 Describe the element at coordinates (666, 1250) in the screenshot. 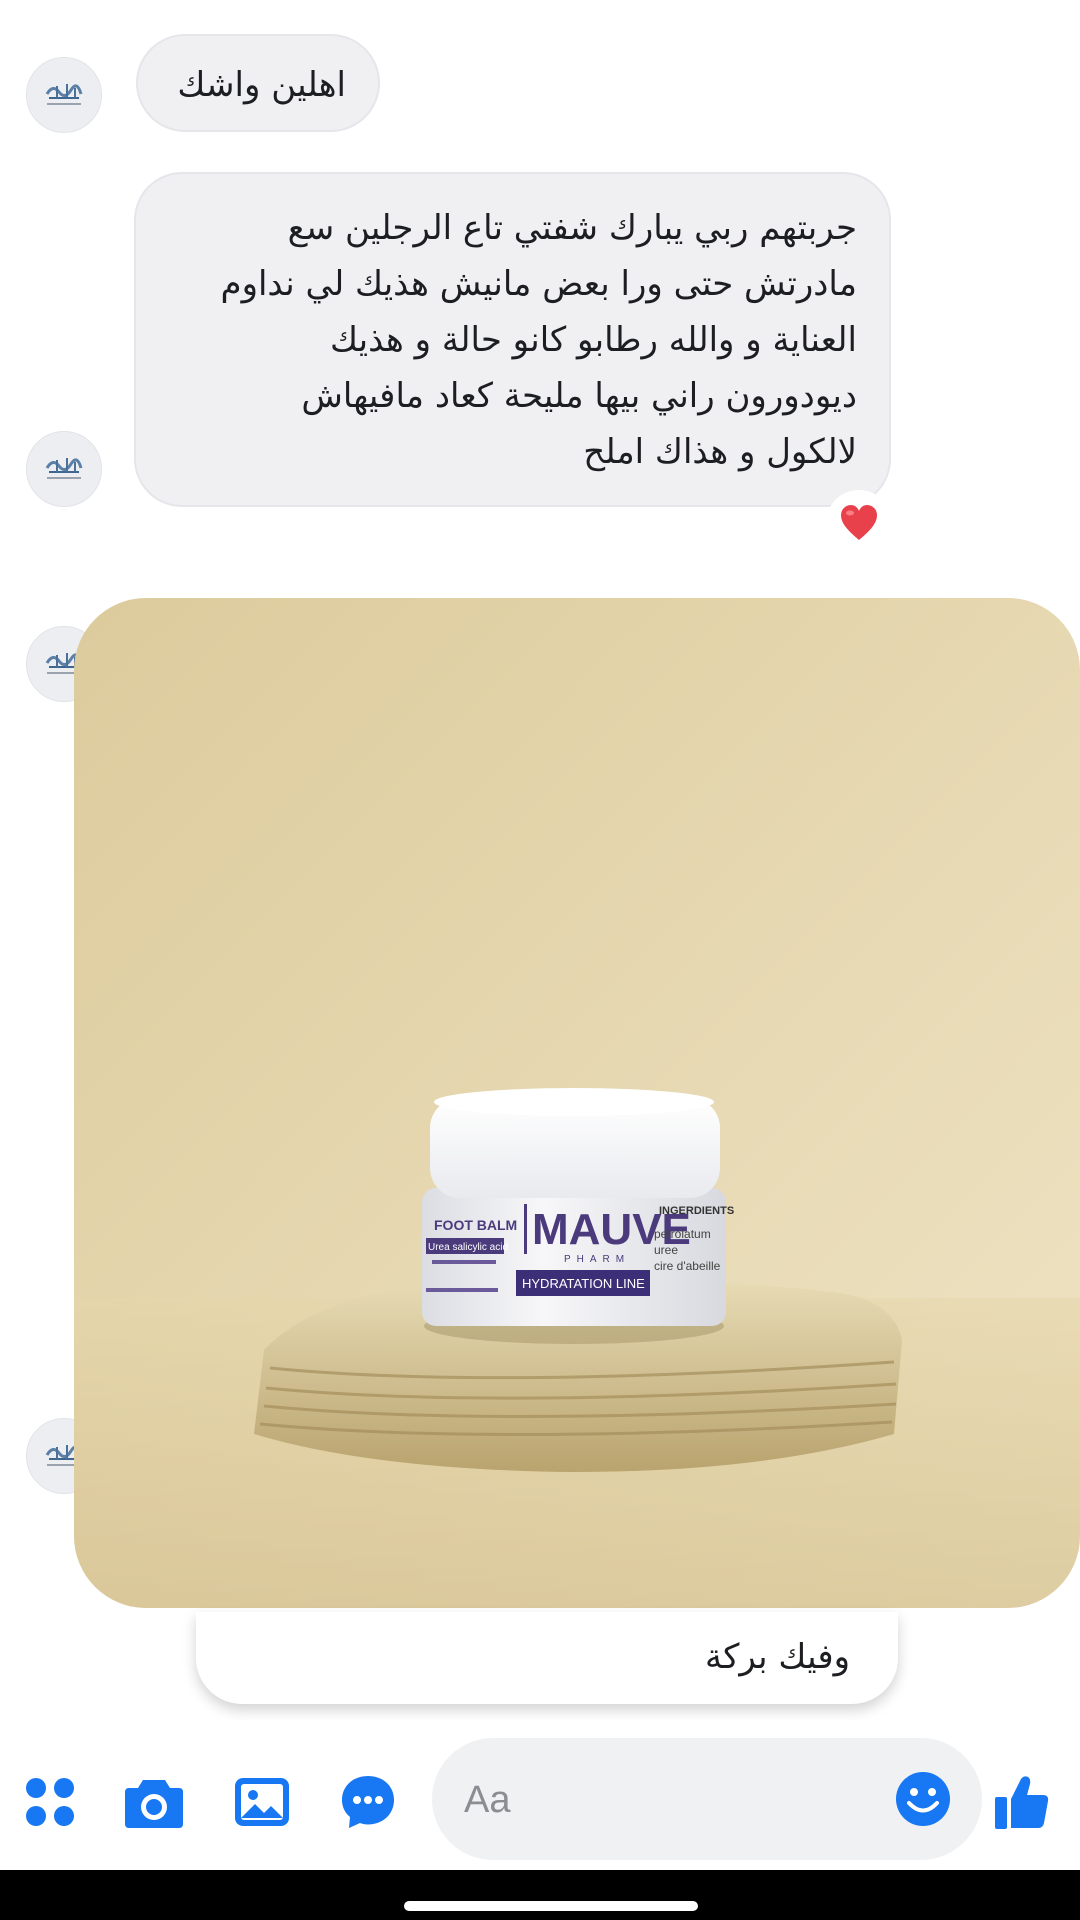

I see `ingredient-text: uree` at that location.